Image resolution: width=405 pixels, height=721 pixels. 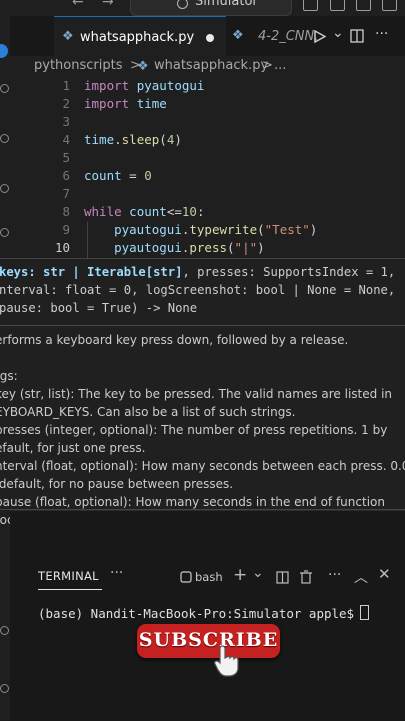 I want to click on tab-whatsapphack: ❖ whatsapphack.py, so click(x=140, y=36).